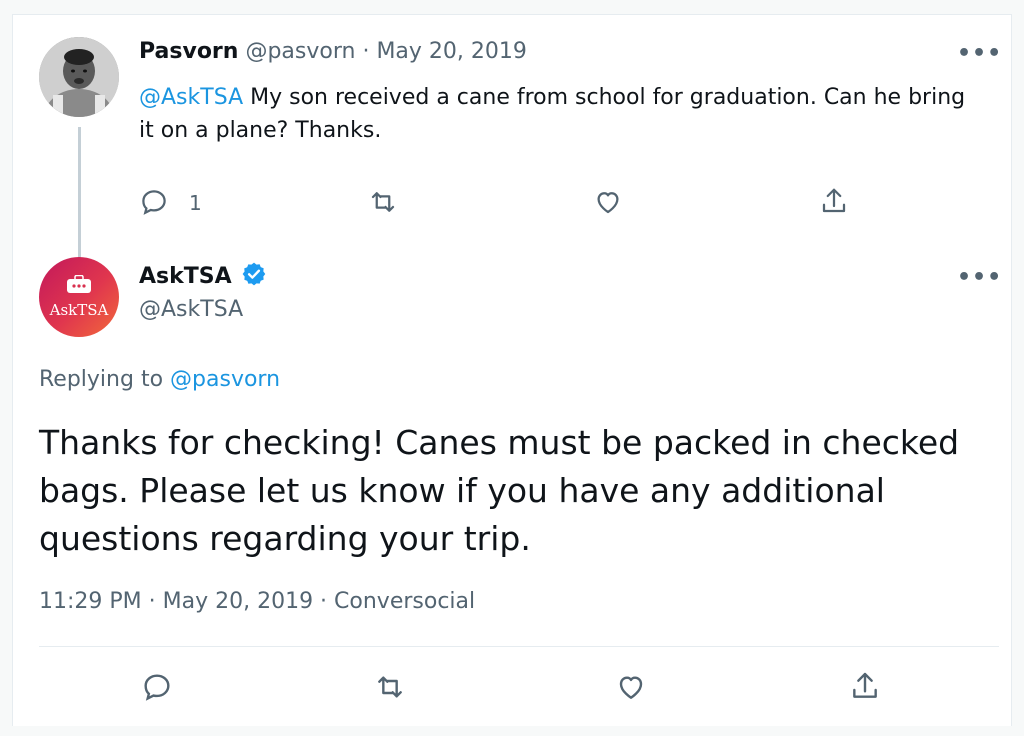 This screenshot has height=736, width=1024. What do you see at coordinates (79, 194) in the screenshot?
I see `thread-connector-line` at bounding box center [79, 194].